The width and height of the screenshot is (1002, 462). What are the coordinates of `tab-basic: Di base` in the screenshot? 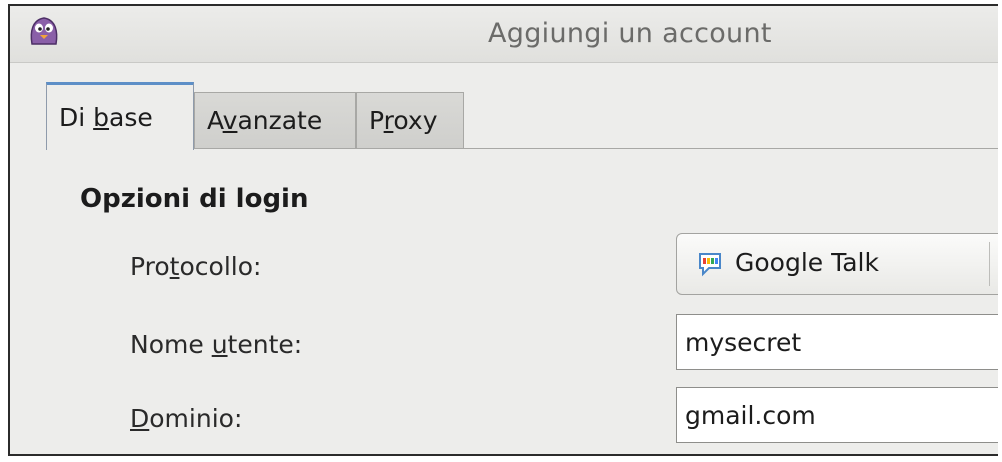 It's located at (120, 116).